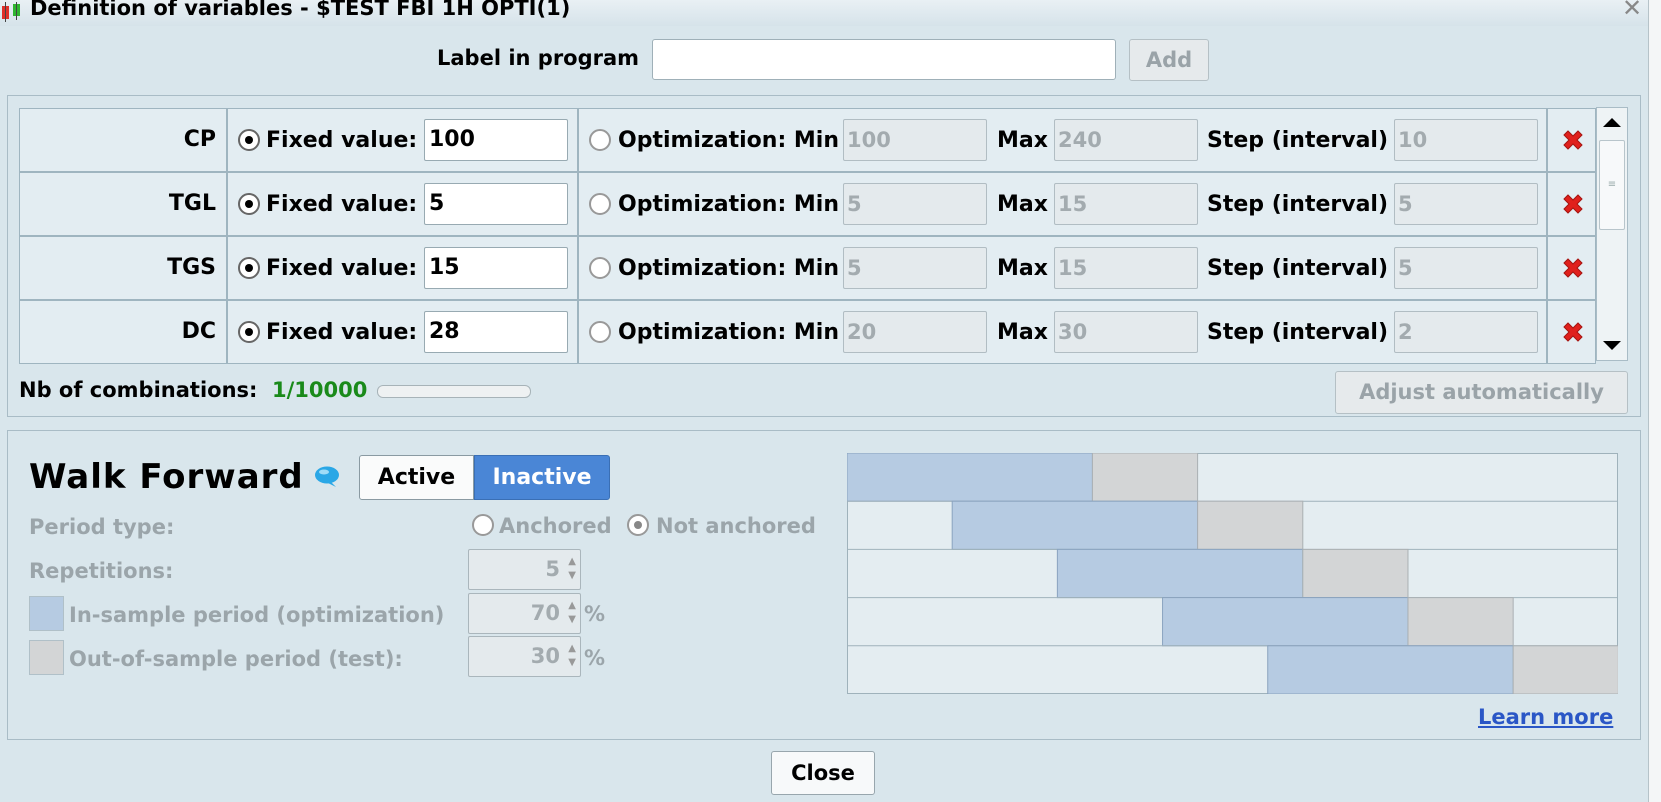 This screenshot has height=802, width=1661. Describe the element at coordinates (123, 140) in the screenshot. I see `variable-name: CP` at that location.